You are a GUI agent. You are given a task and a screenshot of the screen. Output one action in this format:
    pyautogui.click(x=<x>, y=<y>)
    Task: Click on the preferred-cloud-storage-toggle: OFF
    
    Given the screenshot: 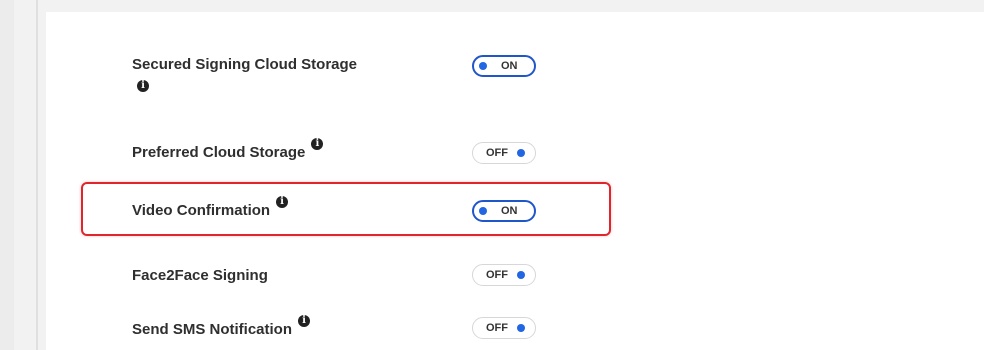 What is the action you would take?
    pyautogui.click(x=504, y=153)
    